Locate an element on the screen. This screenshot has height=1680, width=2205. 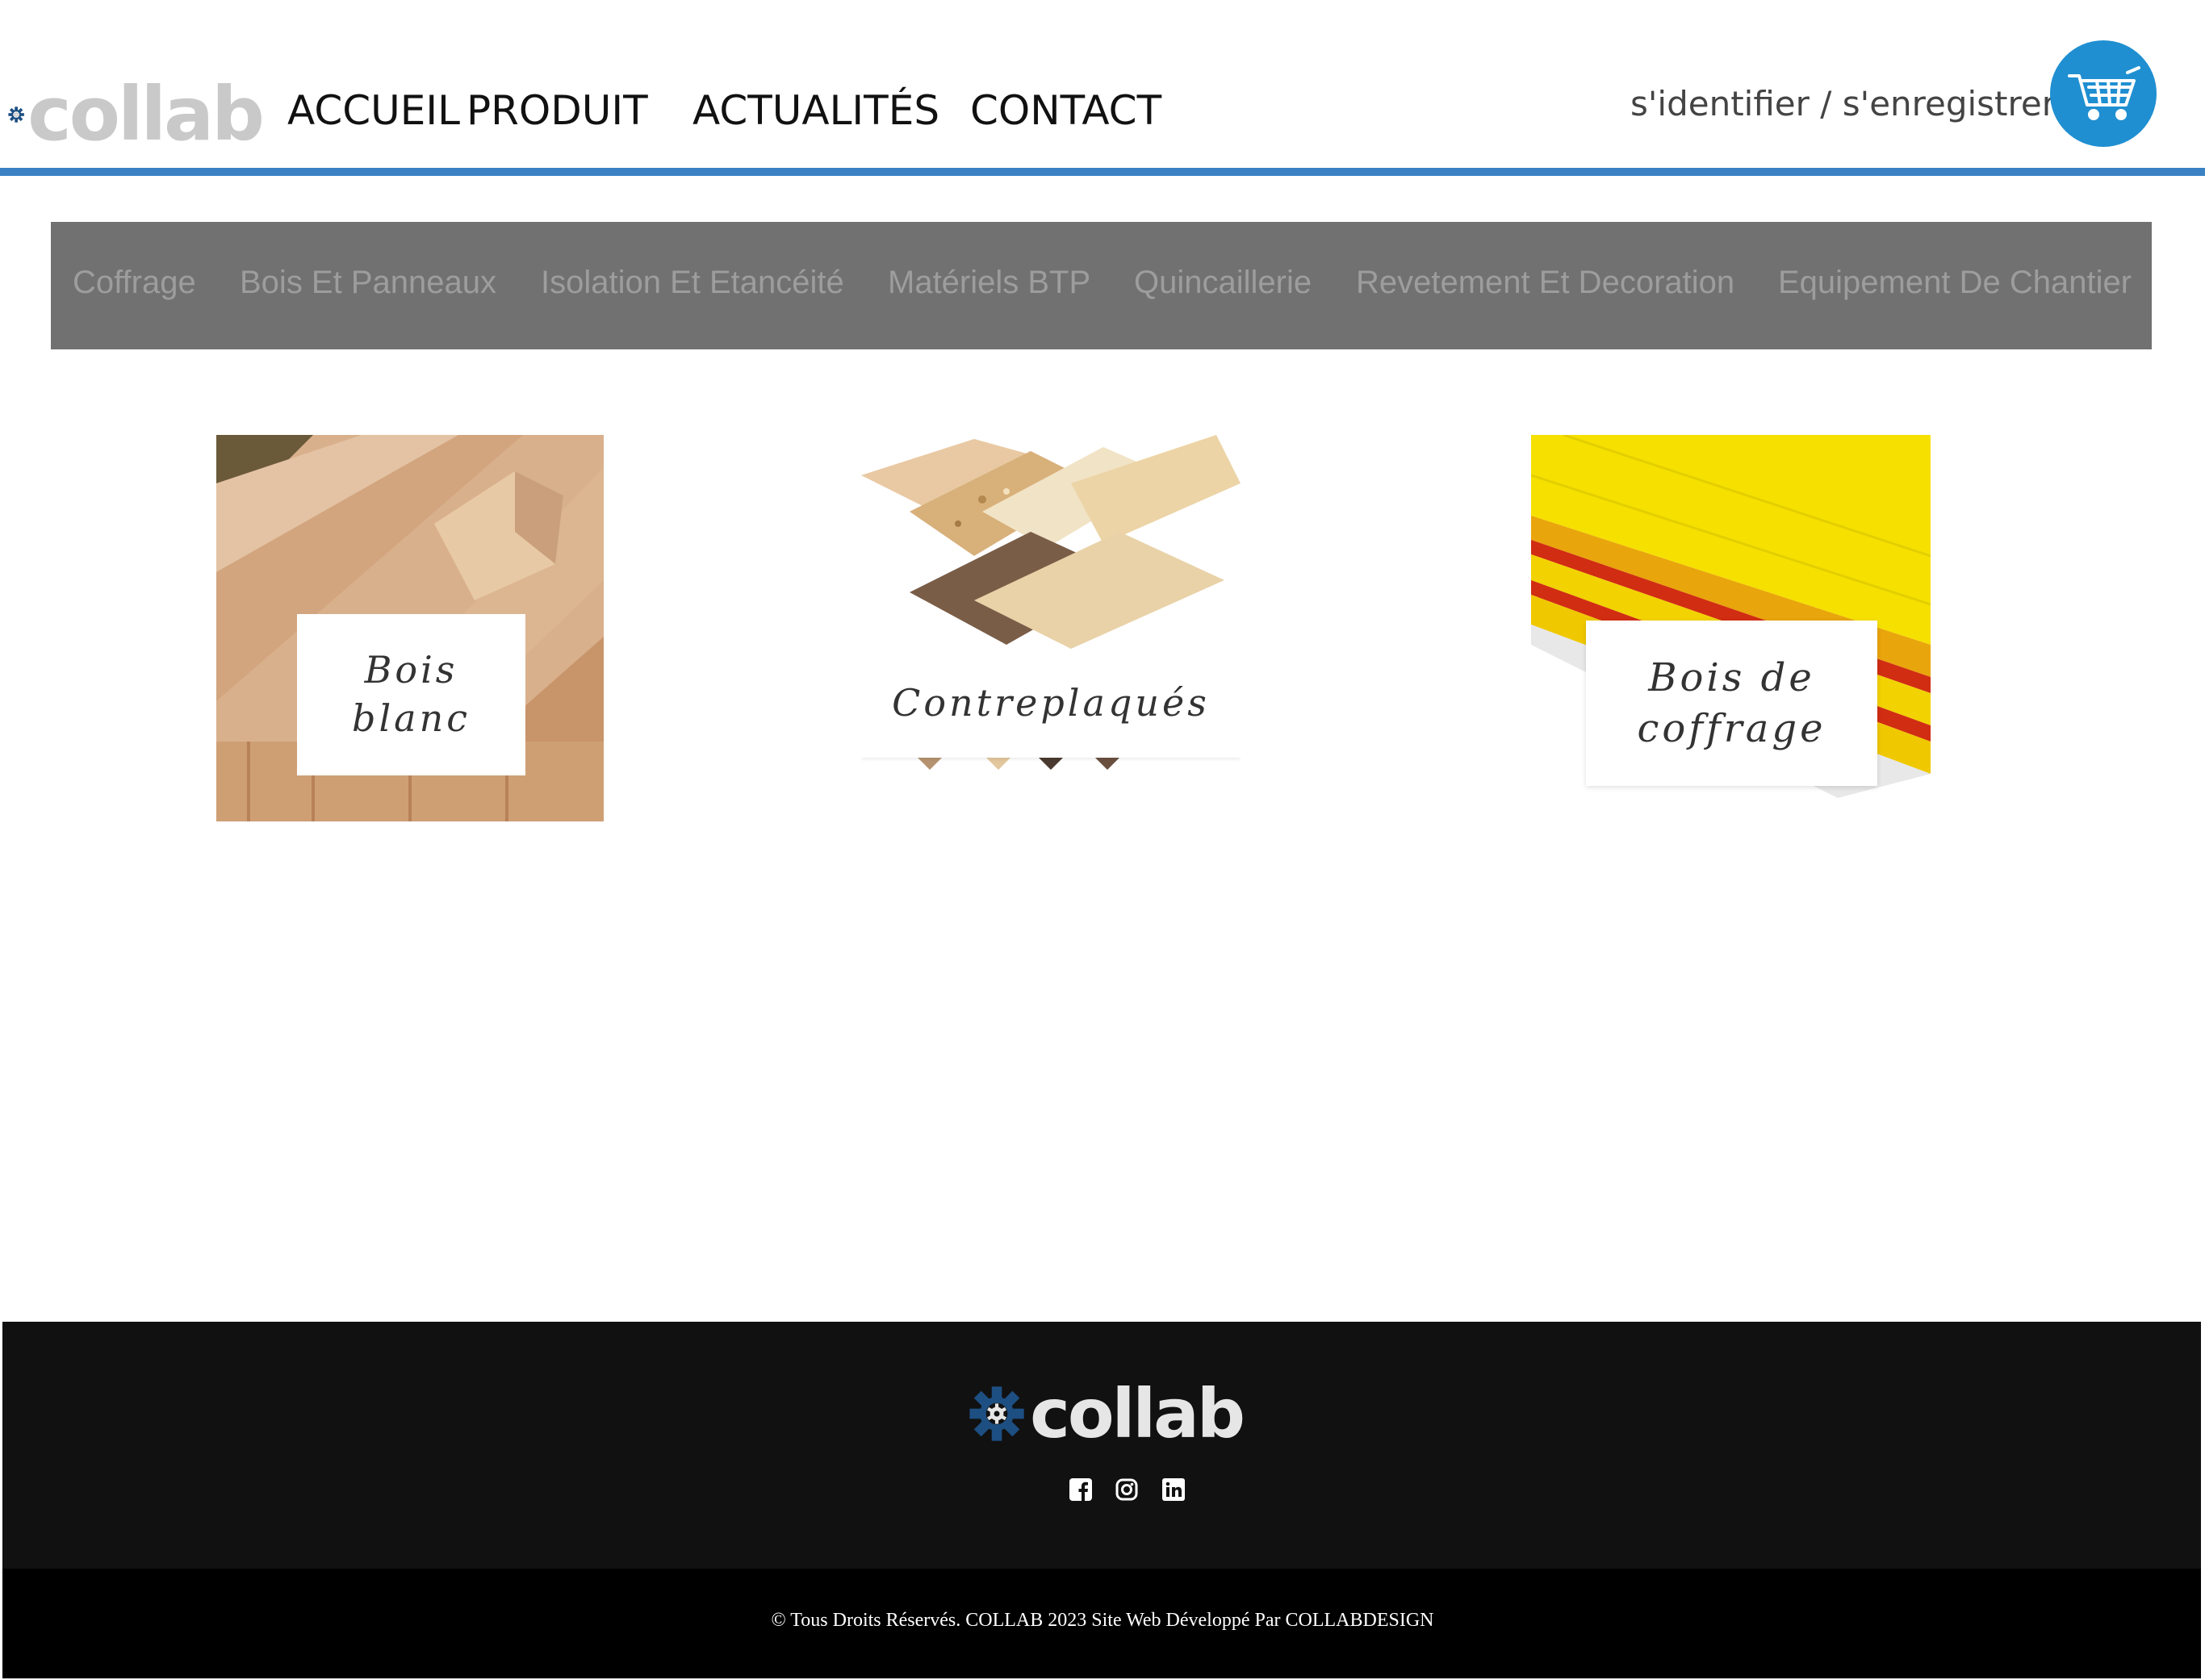
product-label-line: coffrage is located at coordinates (1731, 728).